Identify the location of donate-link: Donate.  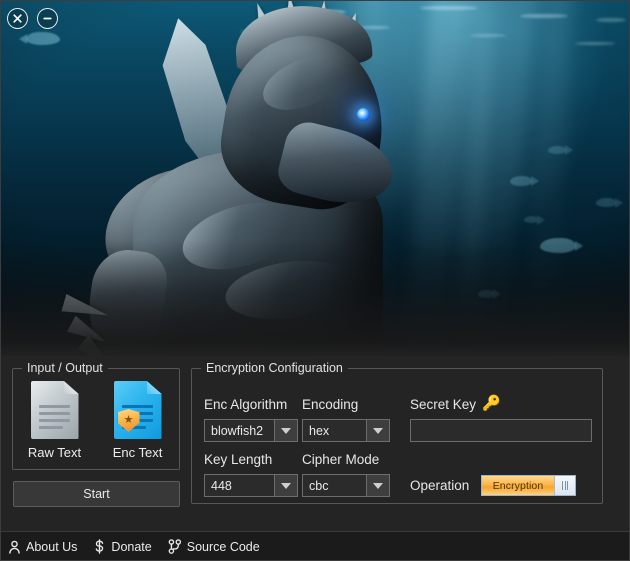
(122, 546).